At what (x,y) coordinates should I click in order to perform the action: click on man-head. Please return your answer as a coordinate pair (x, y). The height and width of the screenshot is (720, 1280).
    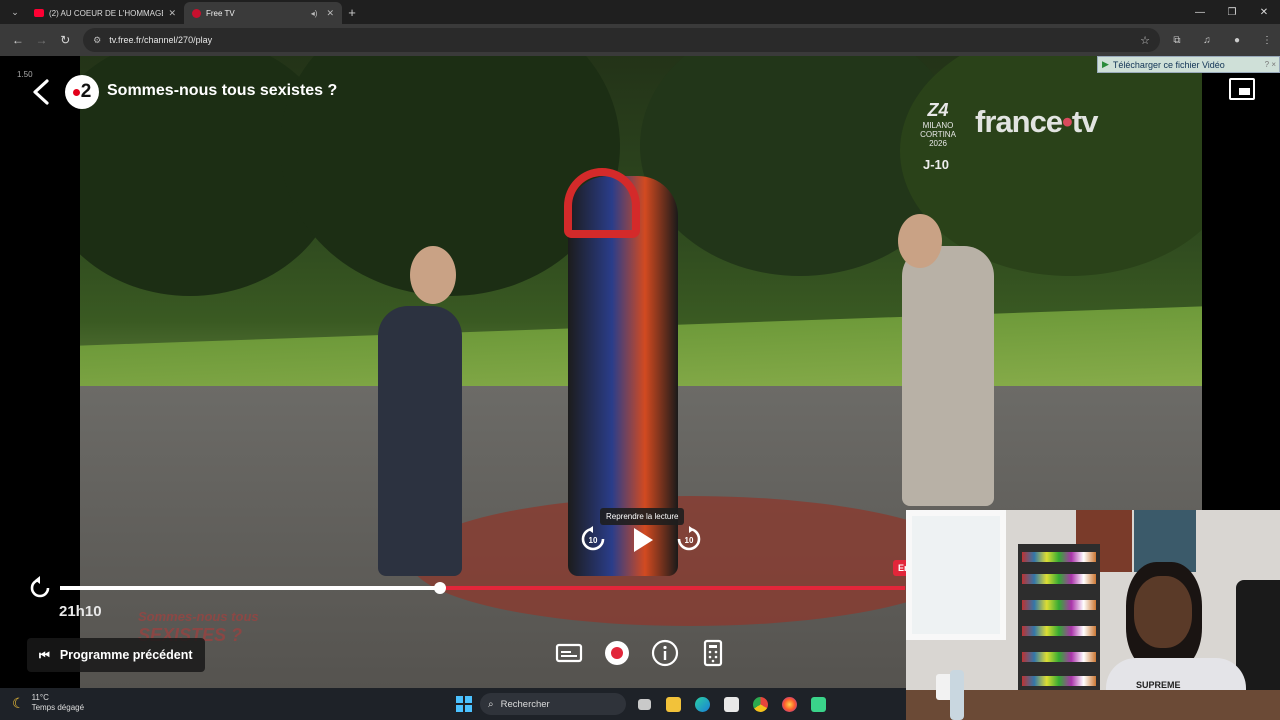
    Looking at the image, I should click on (433, 275).